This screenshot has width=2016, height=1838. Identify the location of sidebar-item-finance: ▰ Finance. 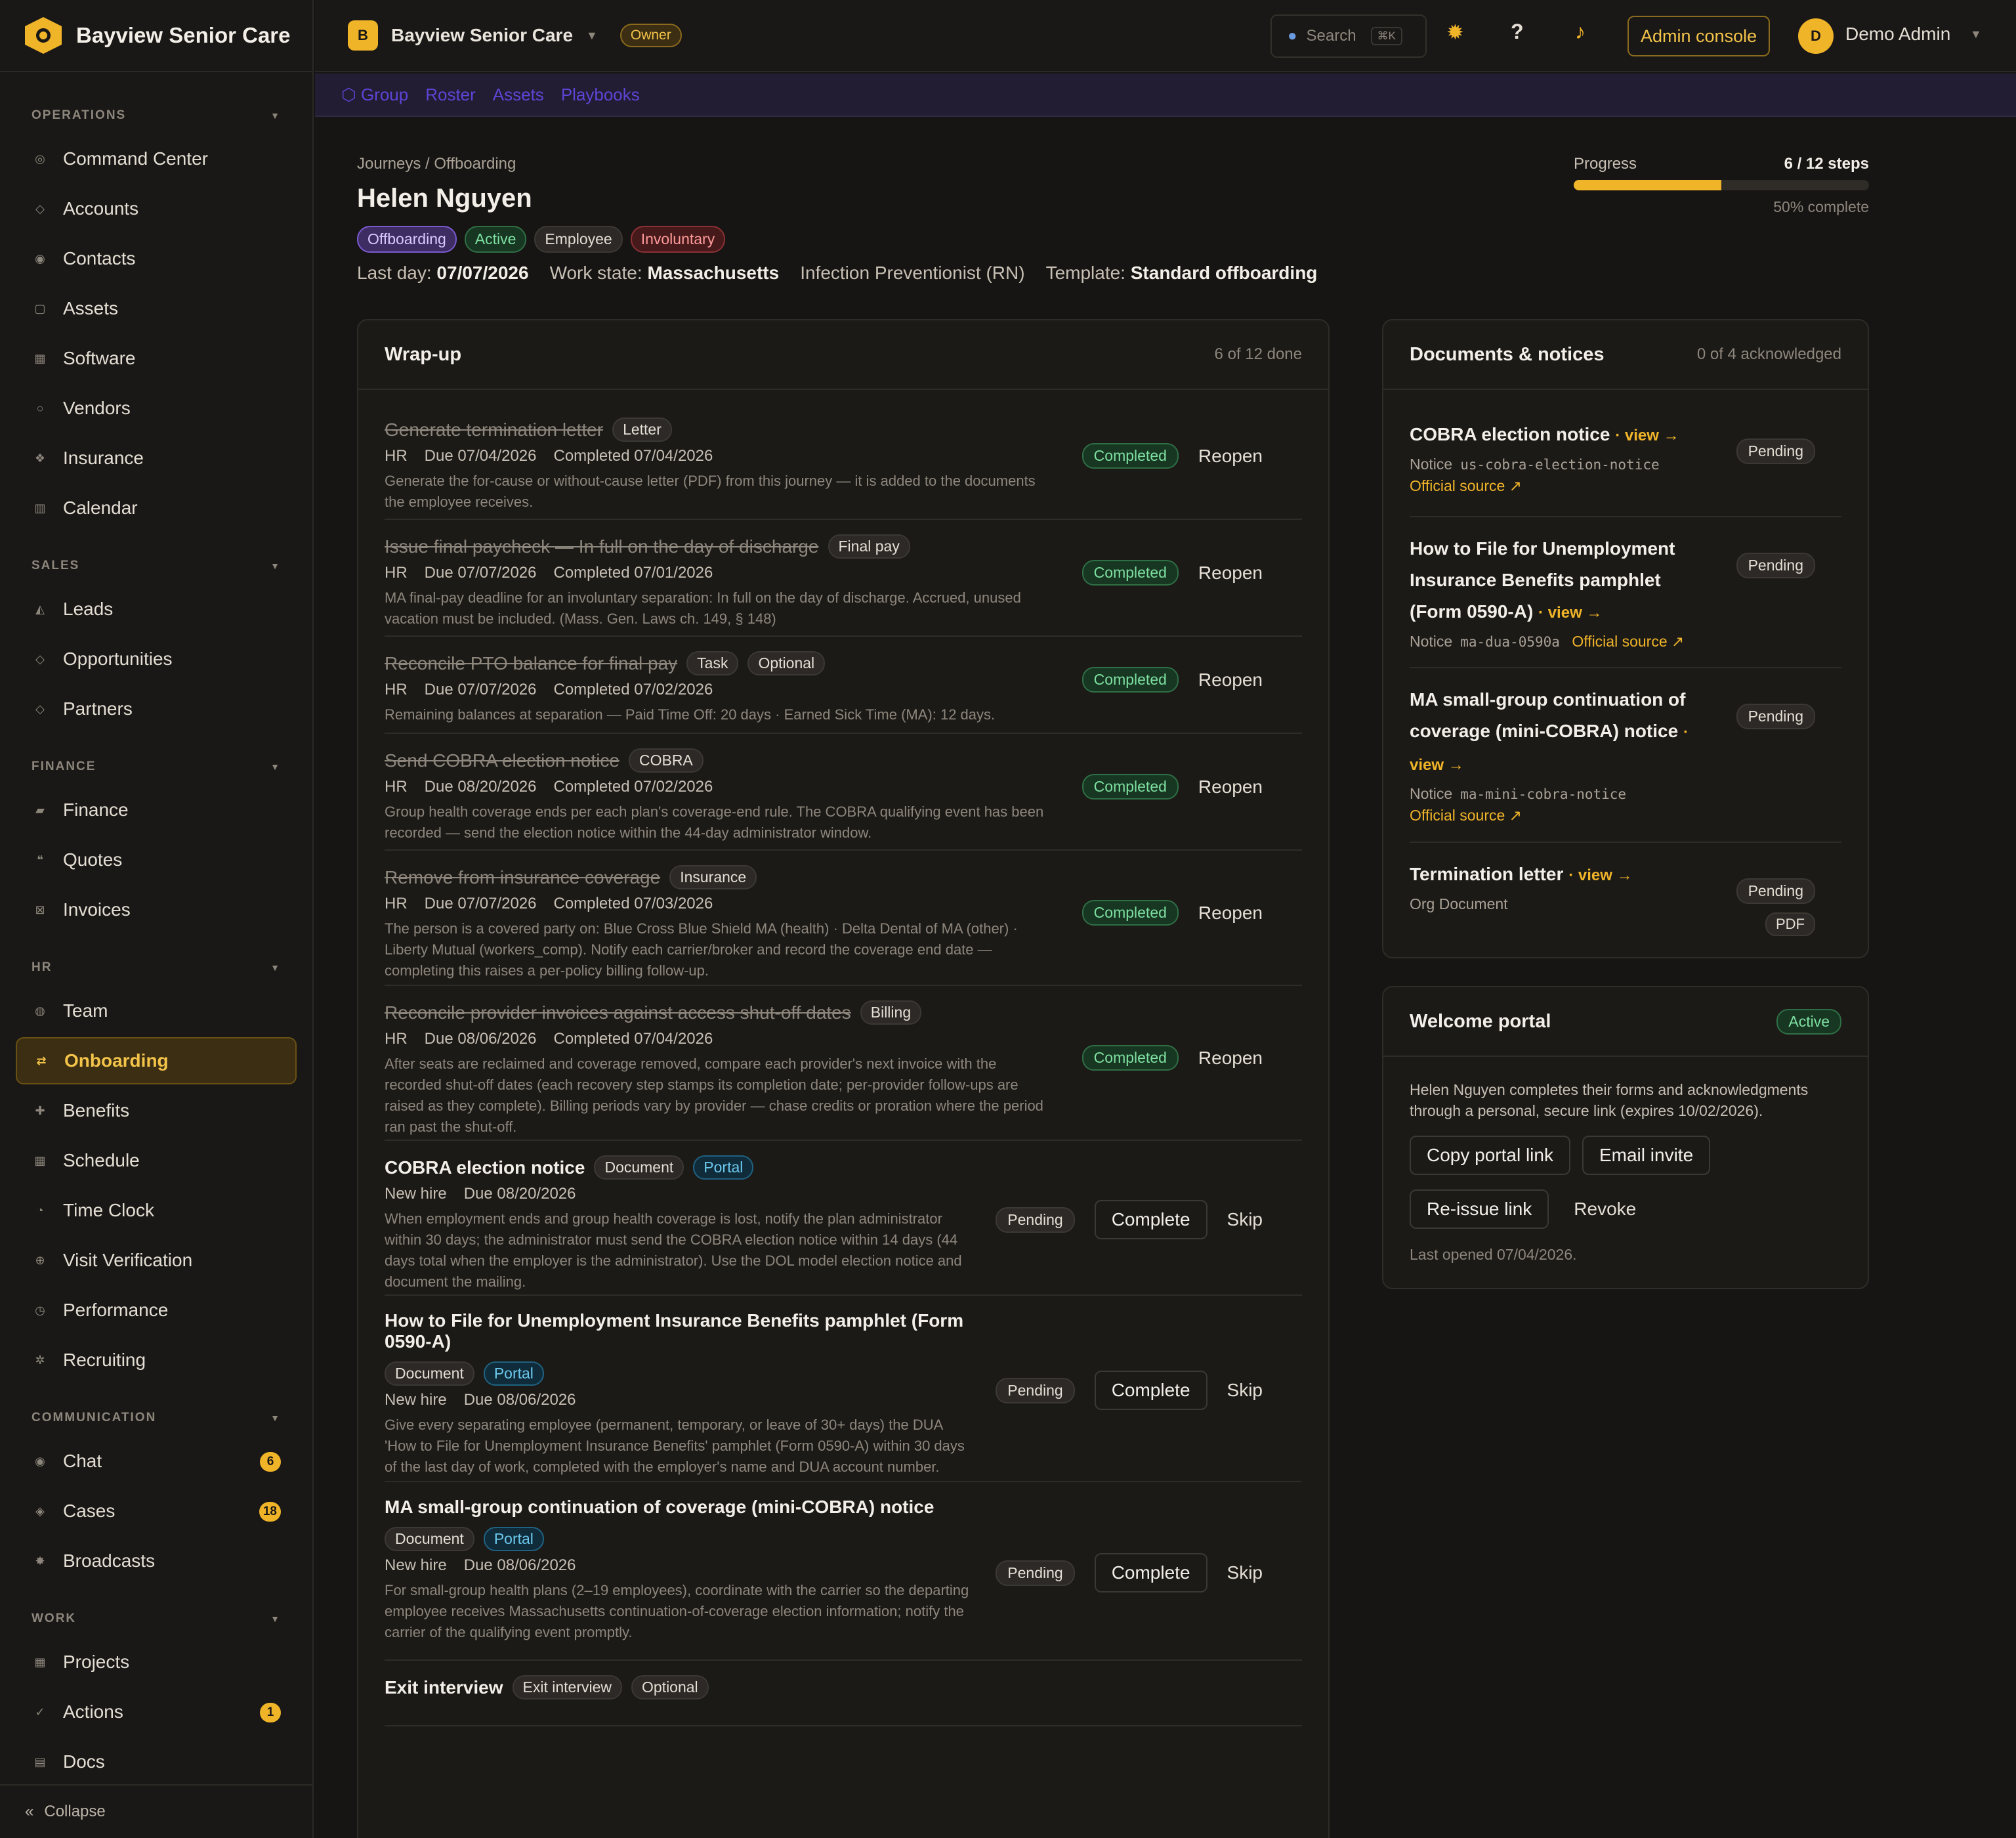
(156, 810).